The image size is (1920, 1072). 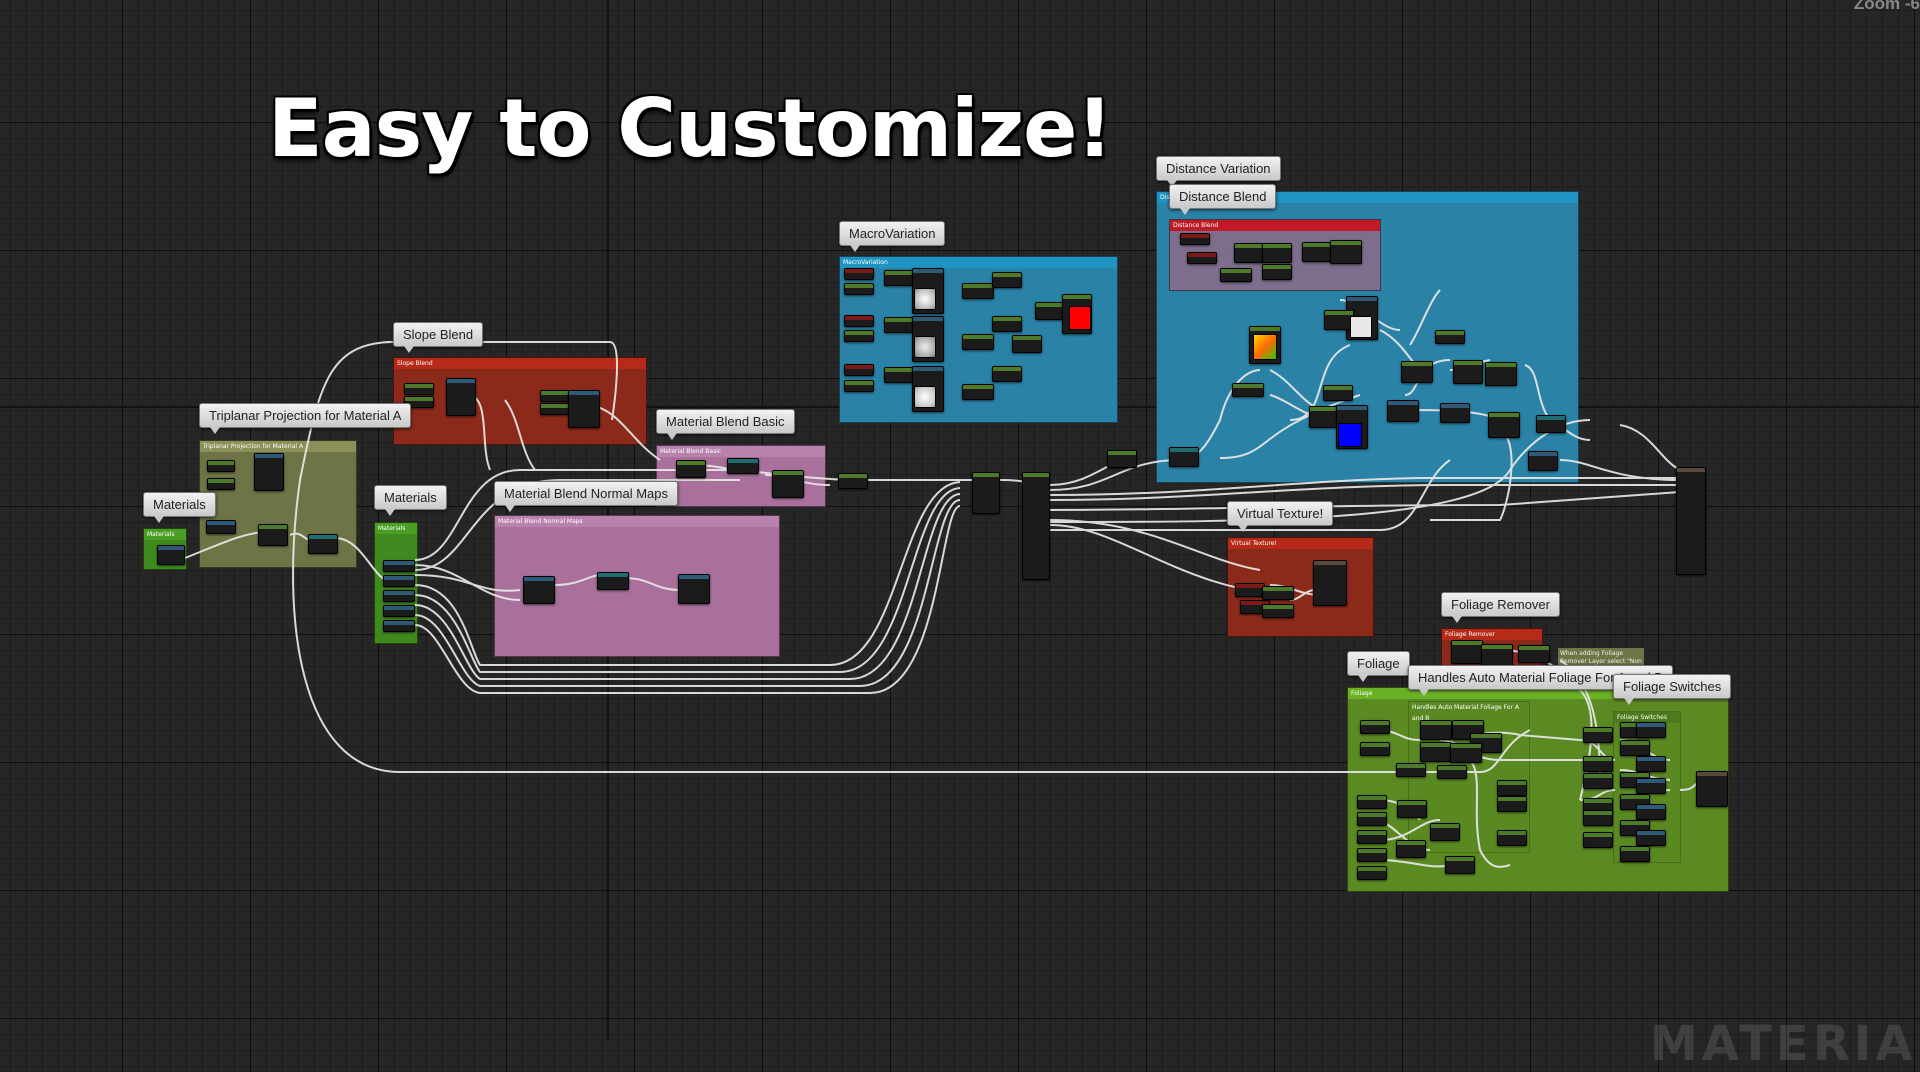 I want to click on bubble-foliage: Foliage, so click(x=1378, y=666).